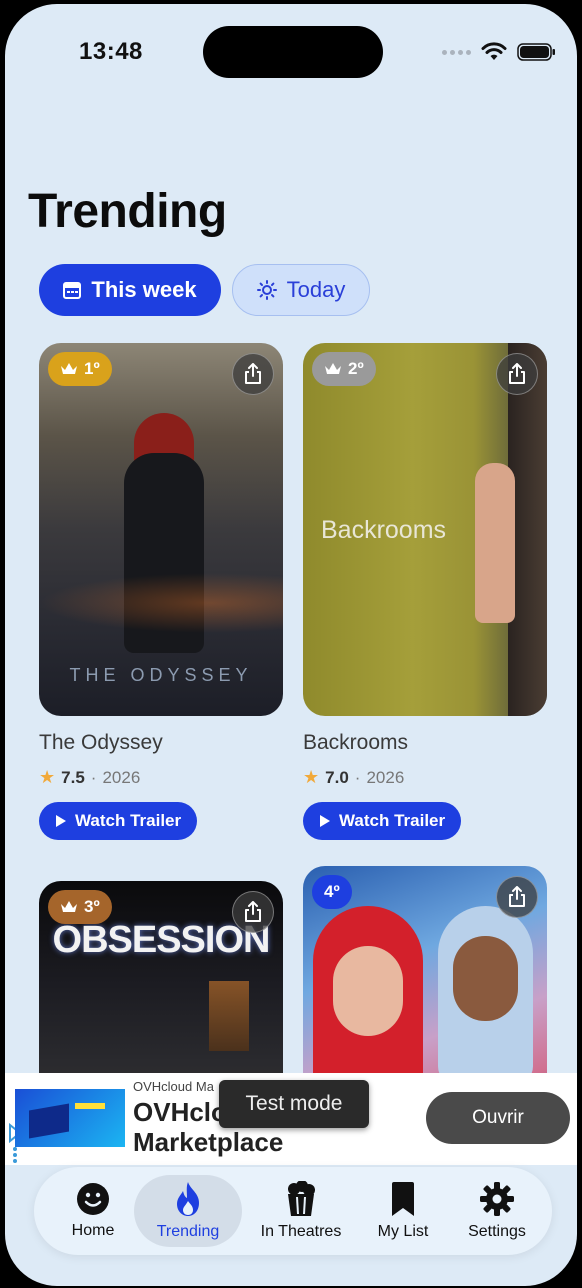 This screenshot has width=582, height=1288. What do you see at coordinates (93, 1199) in the screenshot?
I see `smiley-icon` at bounding box center [93, 1199].